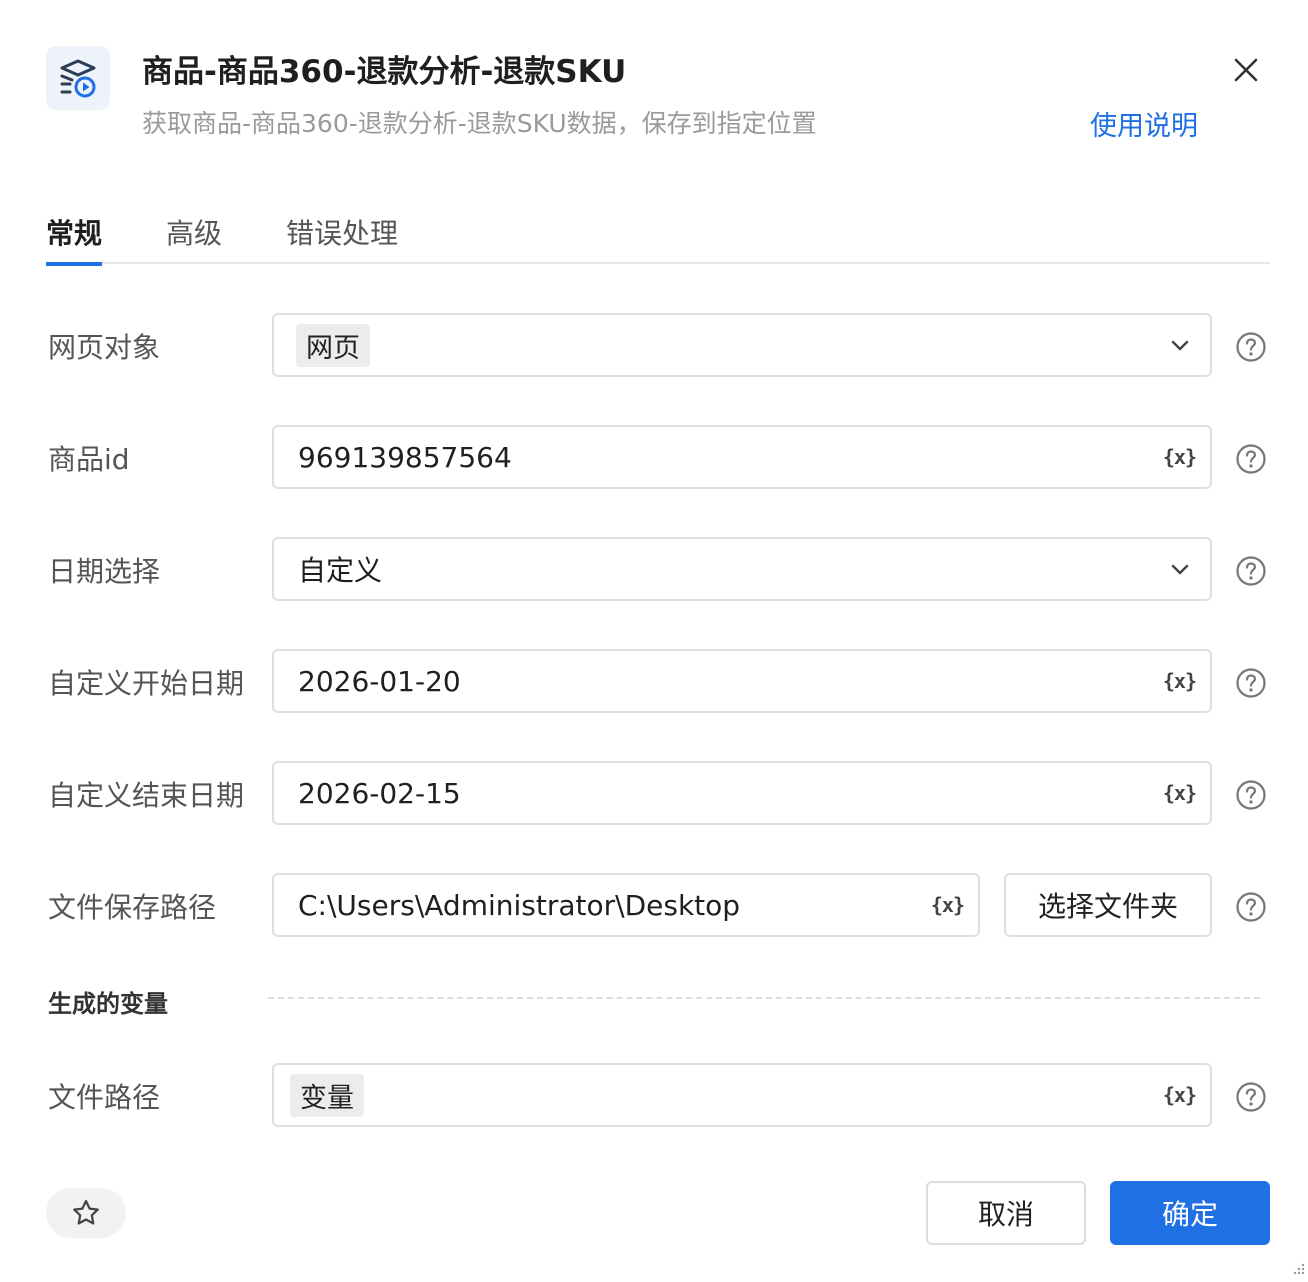 Image resolution: width=1308 pixels, height=1282 pixels. Describe the element at coordinates (384, 72) in the screenshot. I see `dialog-title: 商品-商品360-退款分析-退款SKU` at that location.